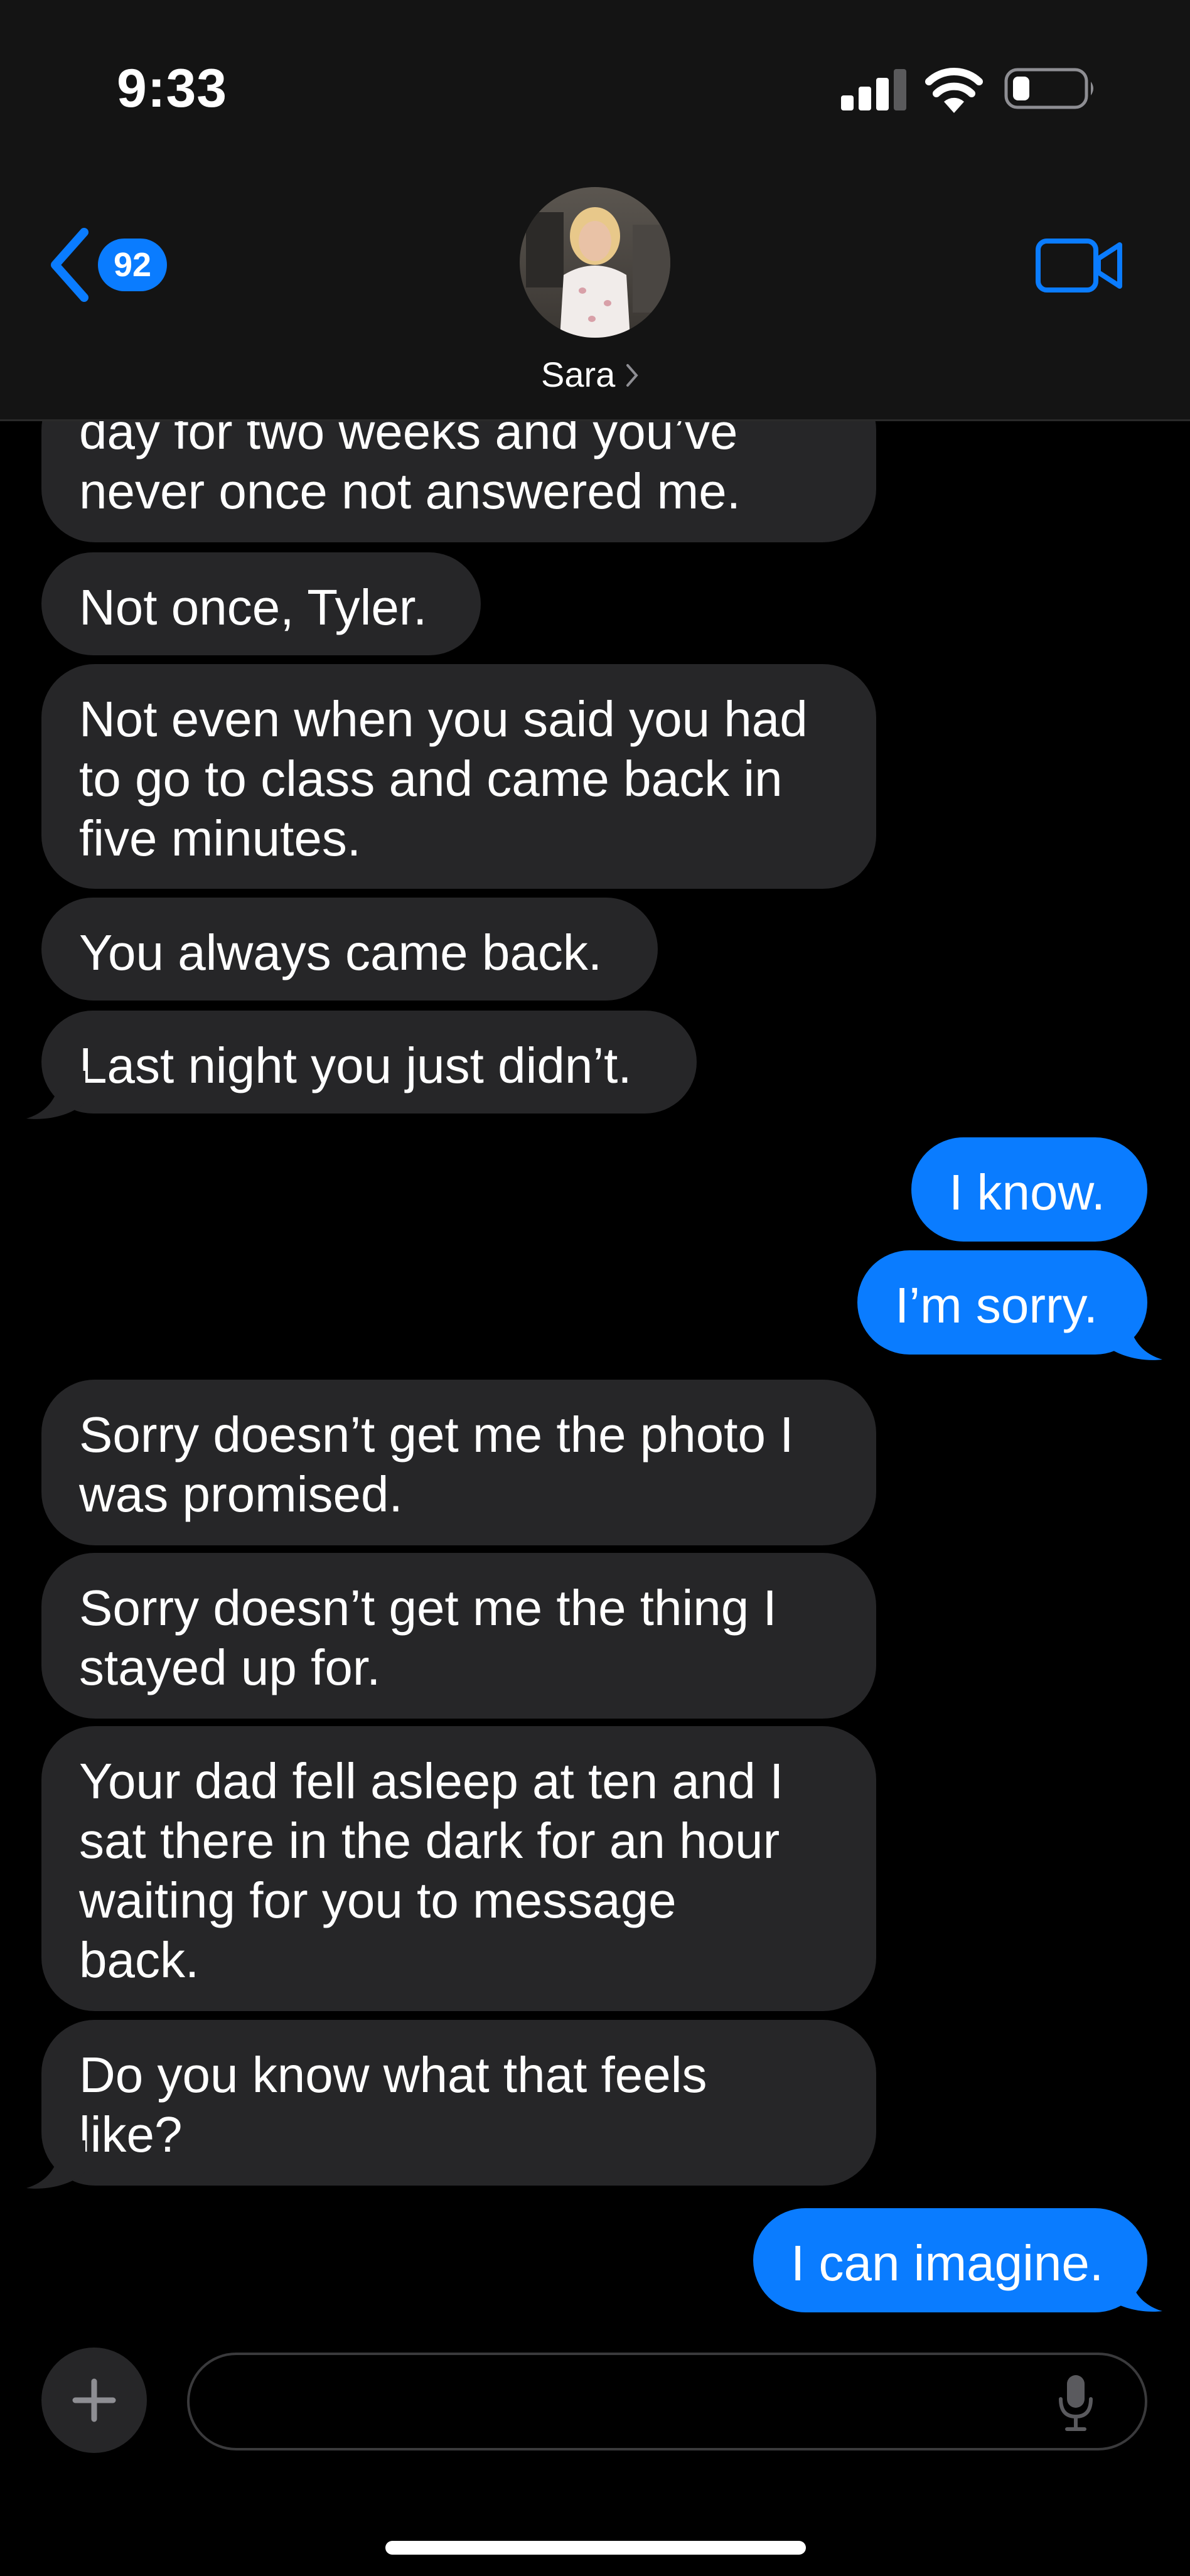  Describe the element at coordinates (950, 2260) in the screenshot. I see `message-bubble-sent: I can imagine.` at that location.